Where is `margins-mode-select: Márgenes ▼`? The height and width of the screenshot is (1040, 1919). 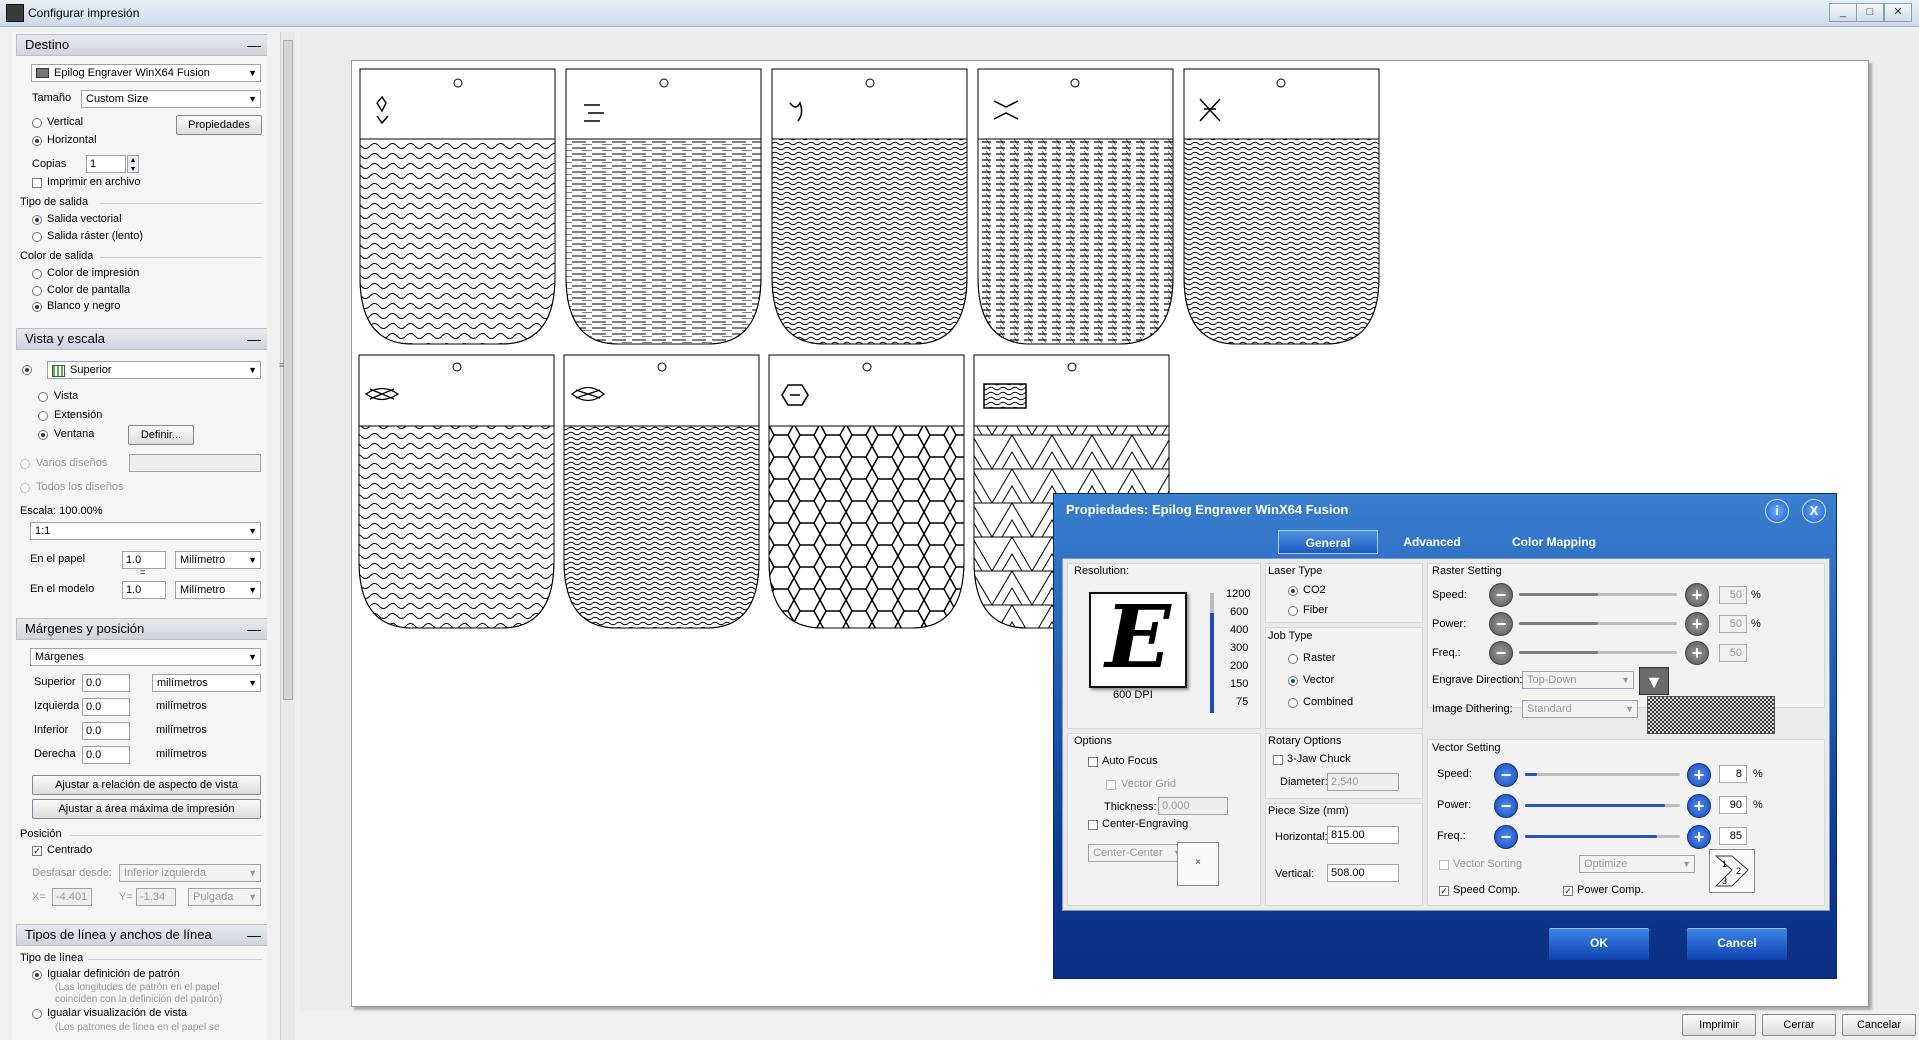 margins-mode-select: Márgenes ▼ is located at coordinates (145, 657).